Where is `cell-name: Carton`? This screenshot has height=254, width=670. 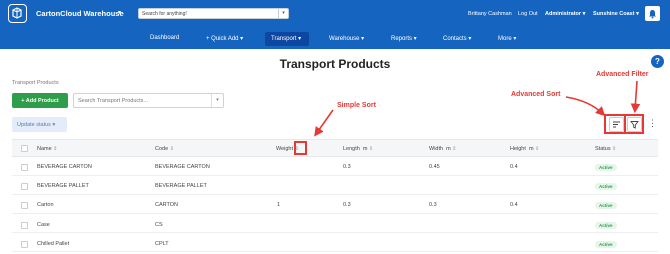 cell-name: Carton is located at coordinates (45, 205).